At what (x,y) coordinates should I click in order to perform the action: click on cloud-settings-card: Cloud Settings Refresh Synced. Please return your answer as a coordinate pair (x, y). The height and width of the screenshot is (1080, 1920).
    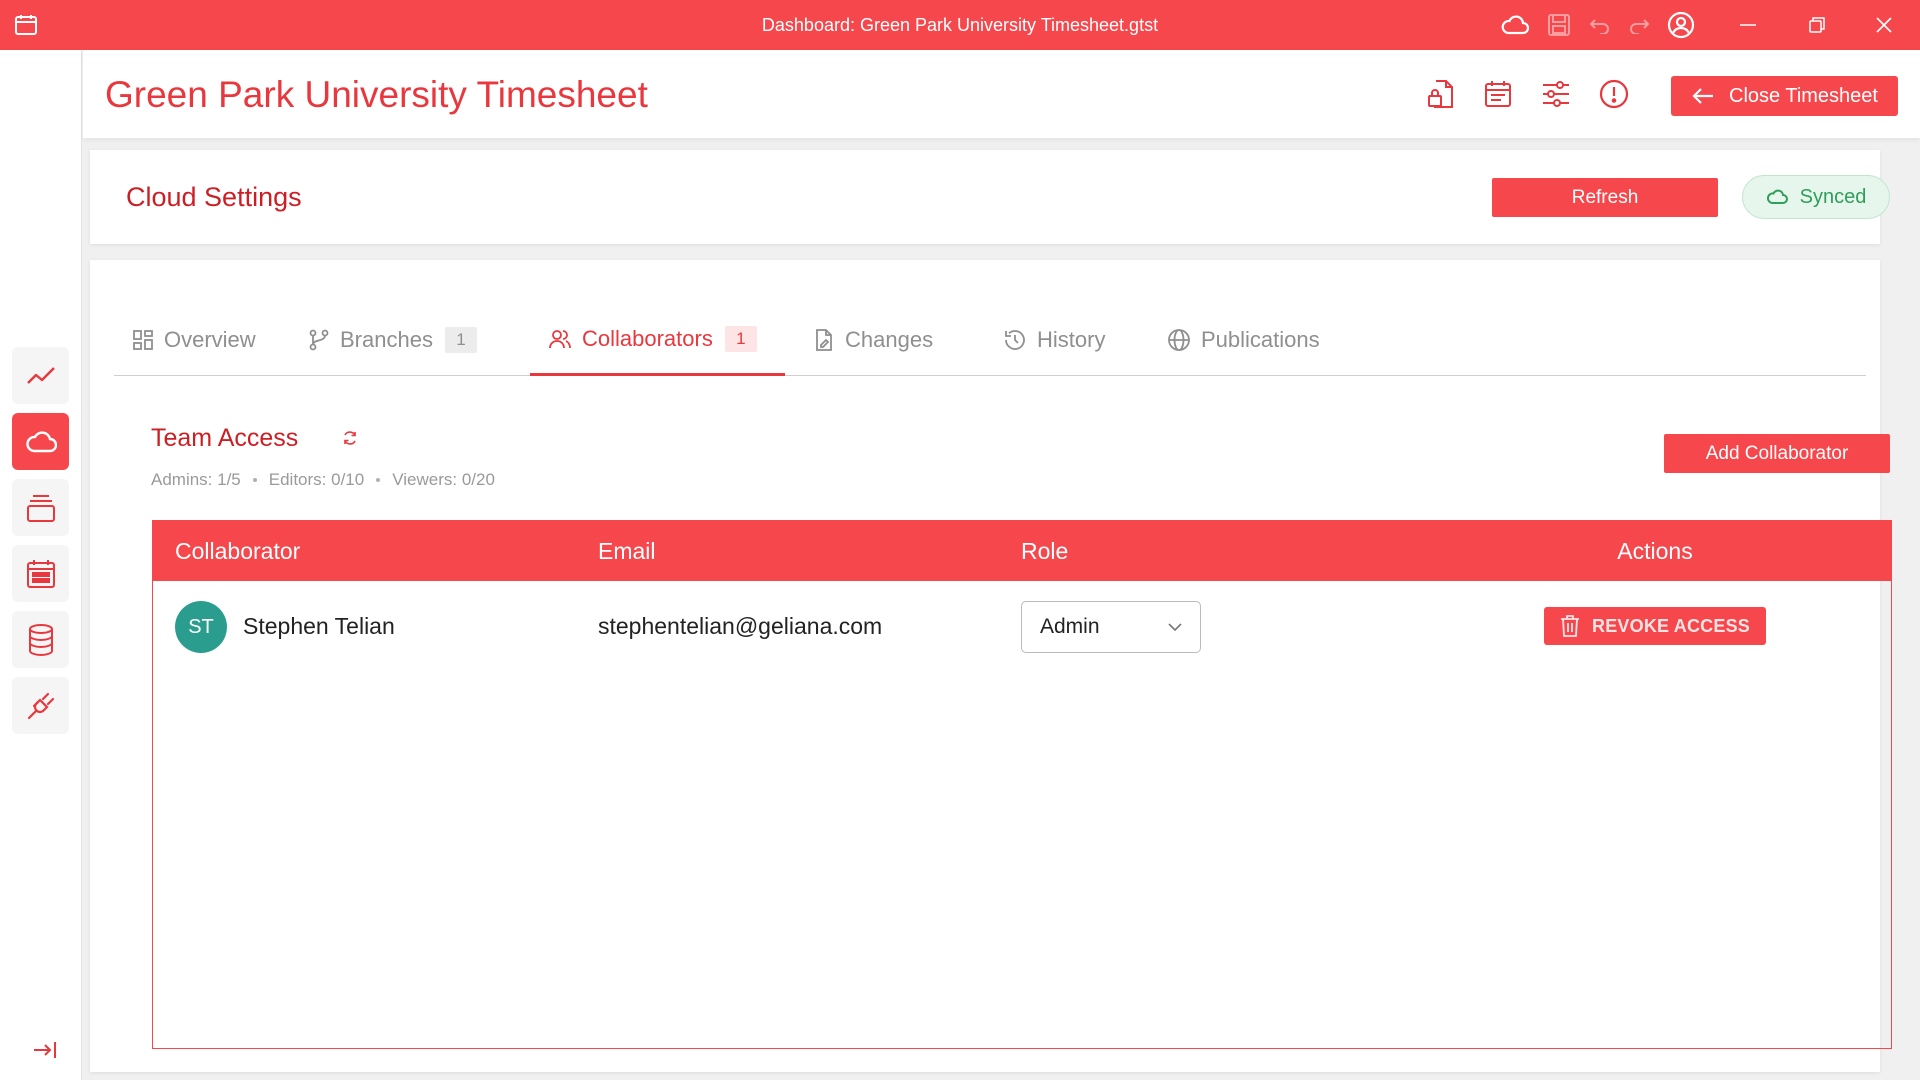
    Looking at the image, I should click on (990, 197).